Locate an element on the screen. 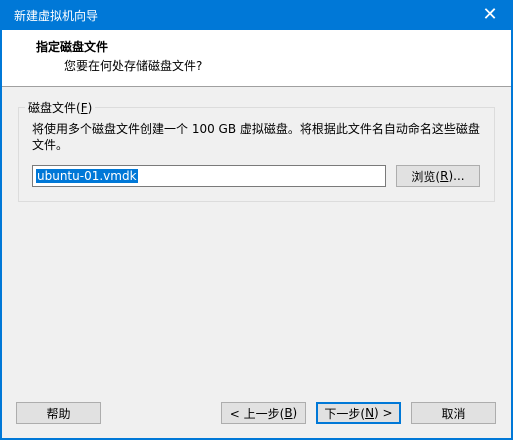  disk-file-group-label: 磁盘文件(F) is located at coordinates (60, 107).